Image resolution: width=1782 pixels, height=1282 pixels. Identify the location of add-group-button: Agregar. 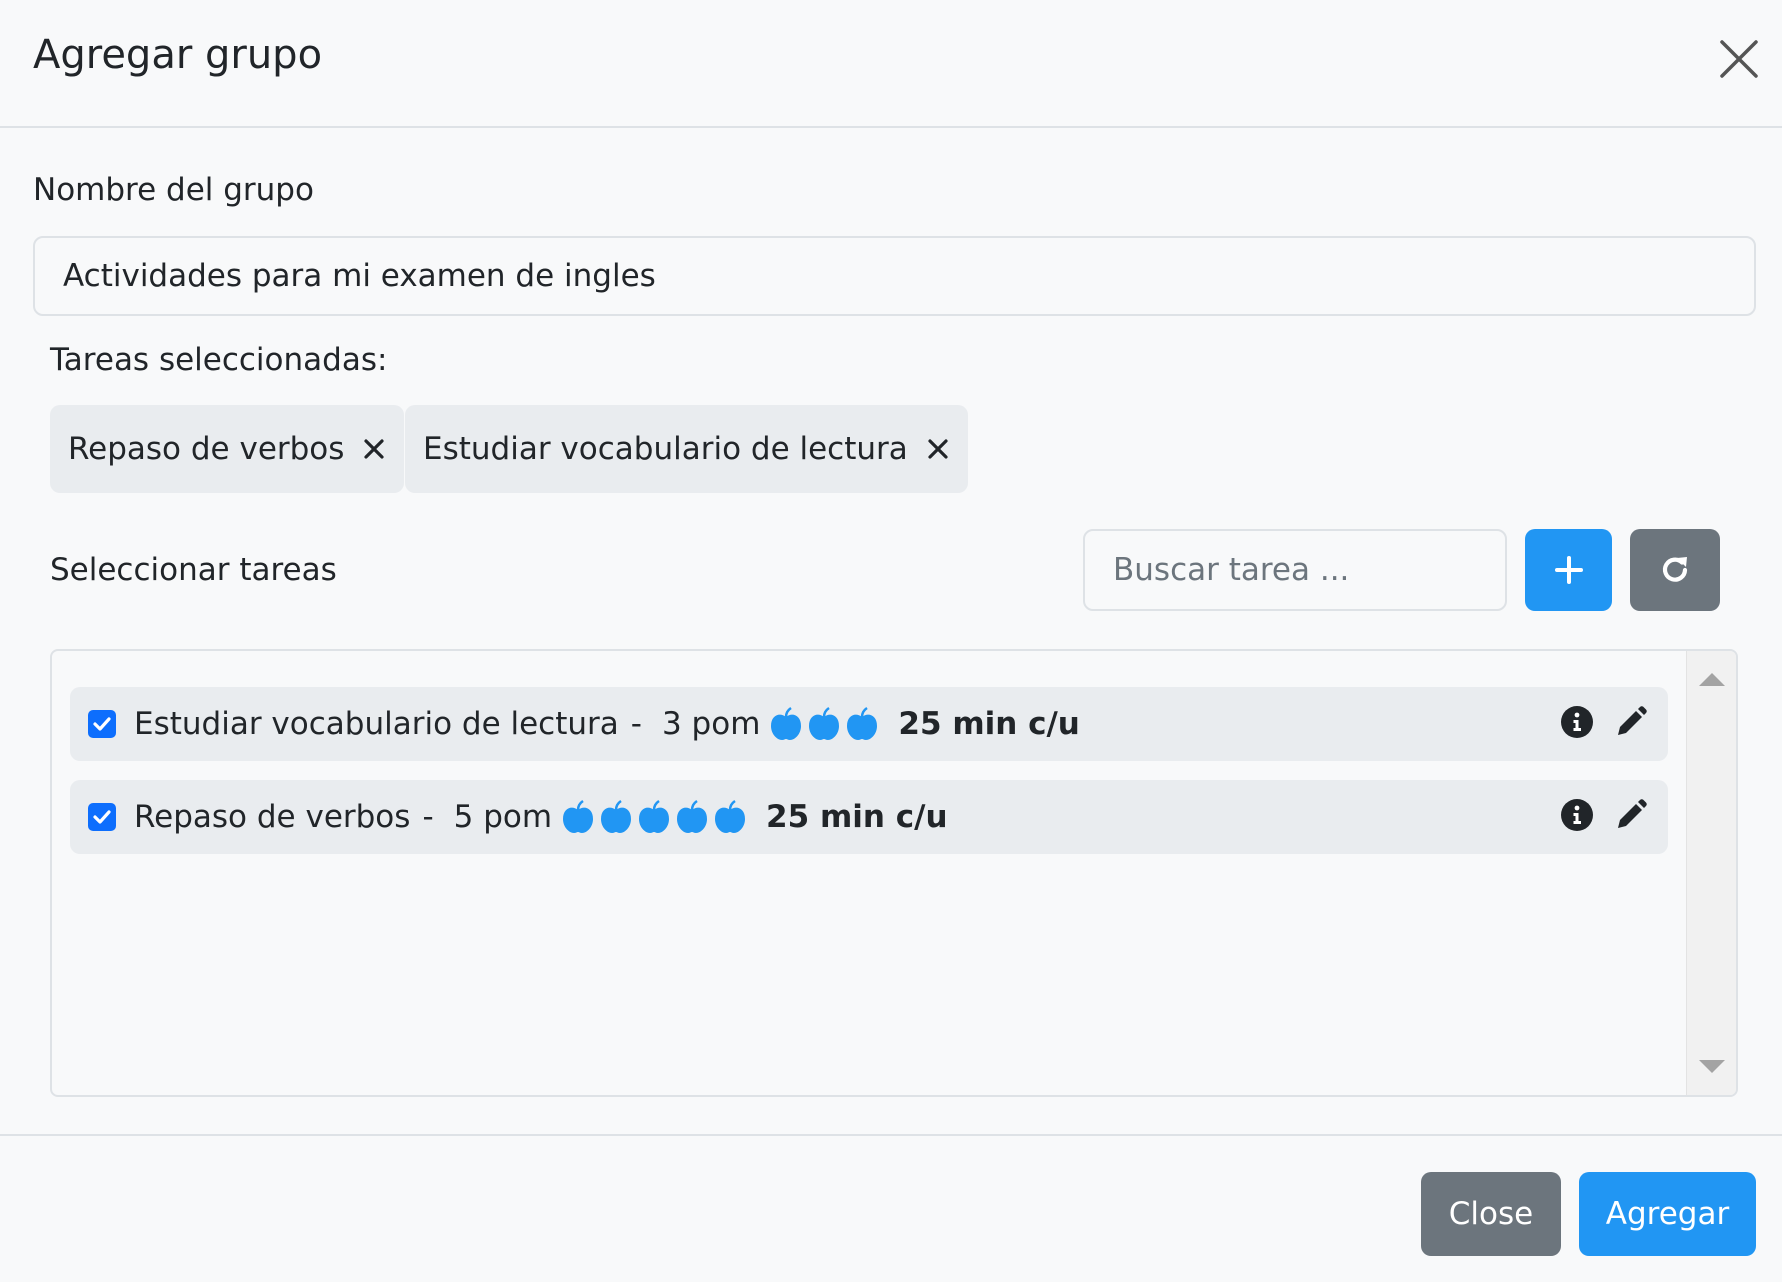
(1667, 1214).